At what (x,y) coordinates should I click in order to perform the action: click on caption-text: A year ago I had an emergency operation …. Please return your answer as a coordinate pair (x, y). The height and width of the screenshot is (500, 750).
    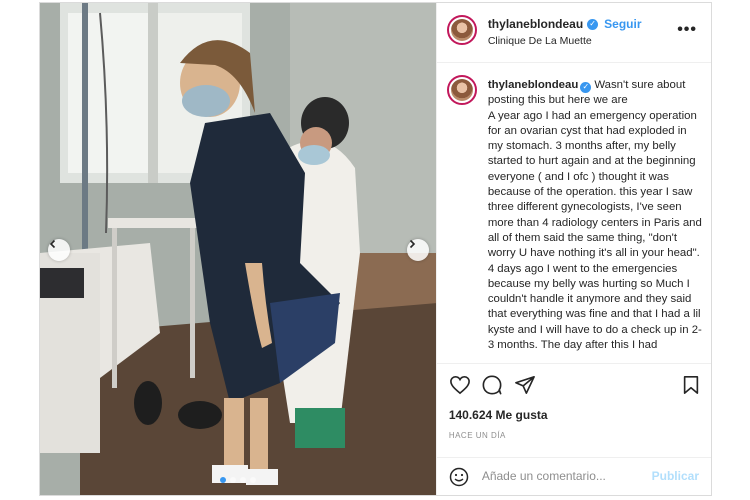
    Looking at the image, I should click on (594, 184).